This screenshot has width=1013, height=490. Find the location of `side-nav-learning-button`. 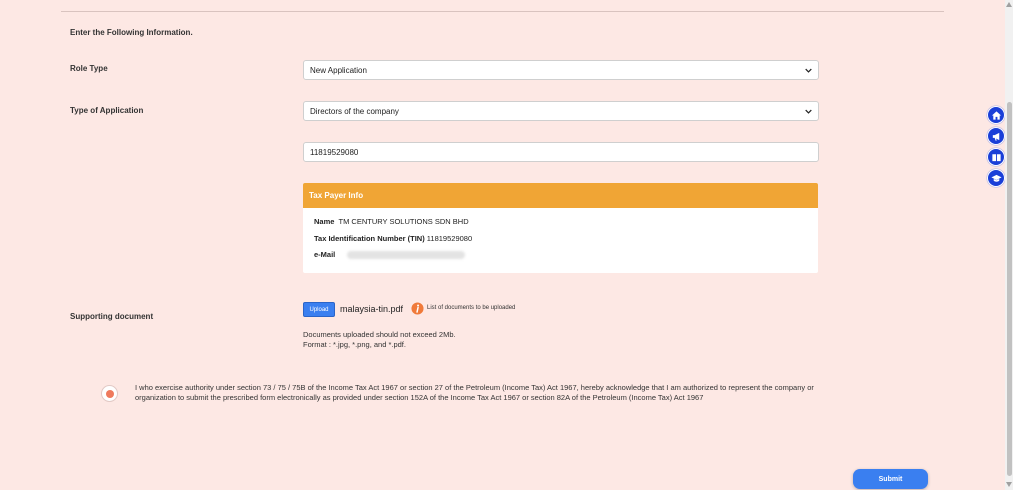

side-nav-learning-button is located at coordinates (996, 178).